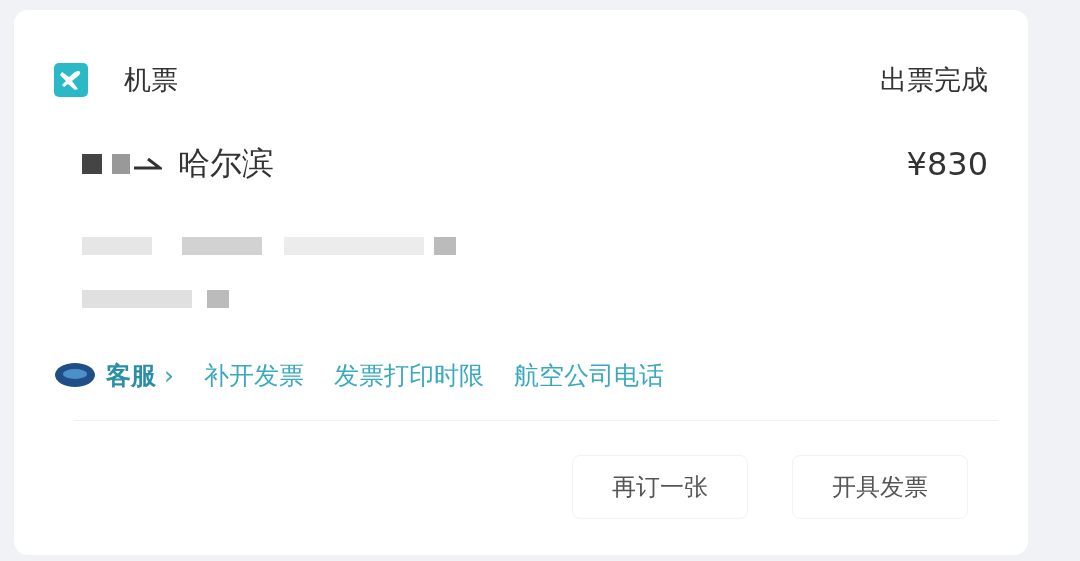 The image size is (1080, 561). Describe the element at coordinates (226, 163) in the screenshot. I see `destination-city: 哈尔滨` at that location.